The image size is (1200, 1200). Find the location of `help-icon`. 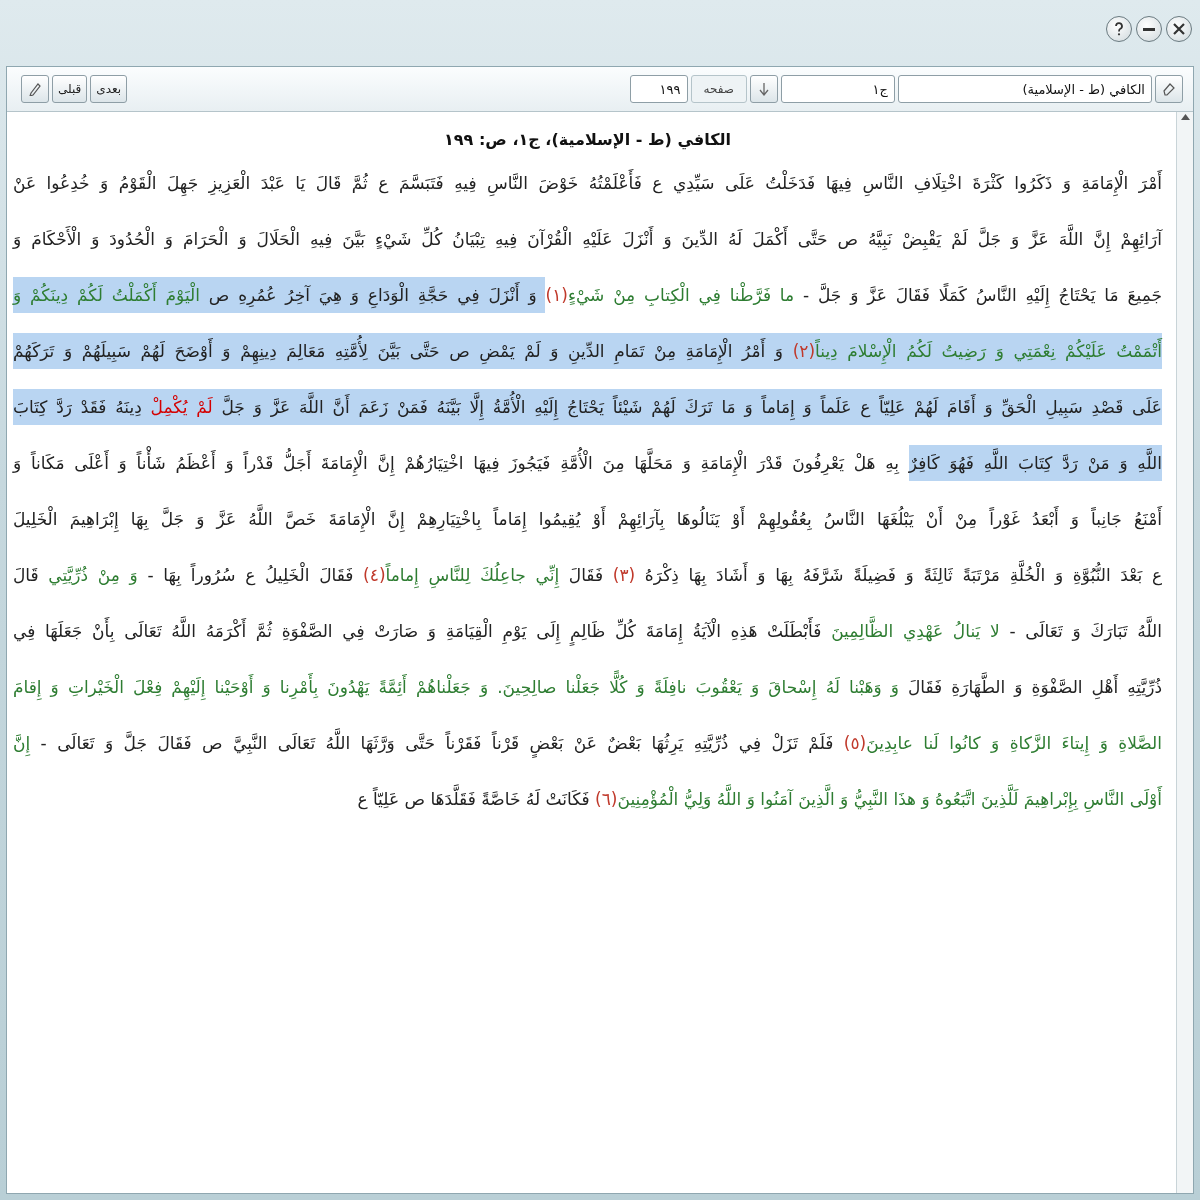

help-icon is located at coordinates (1119, 29).